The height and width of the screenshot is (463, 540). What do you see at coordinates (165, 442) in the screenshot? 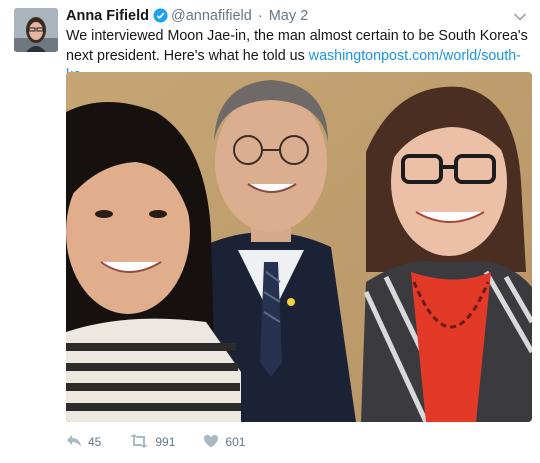
I see `retweet-count: 991` at bounding box center [165, 442].